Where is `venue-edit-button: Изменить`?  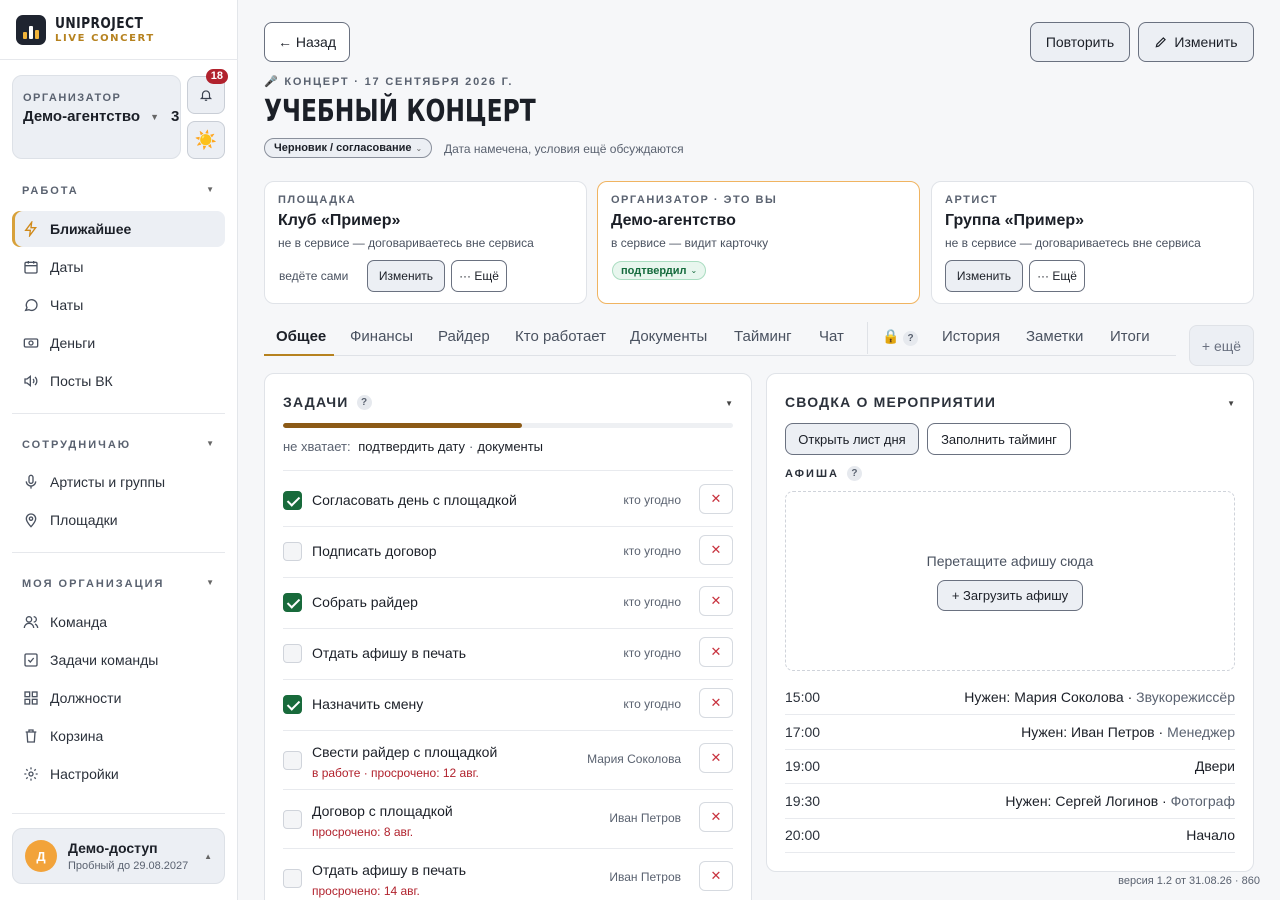
venue-edit-button: Изменить is located at coordinates (406, 276).